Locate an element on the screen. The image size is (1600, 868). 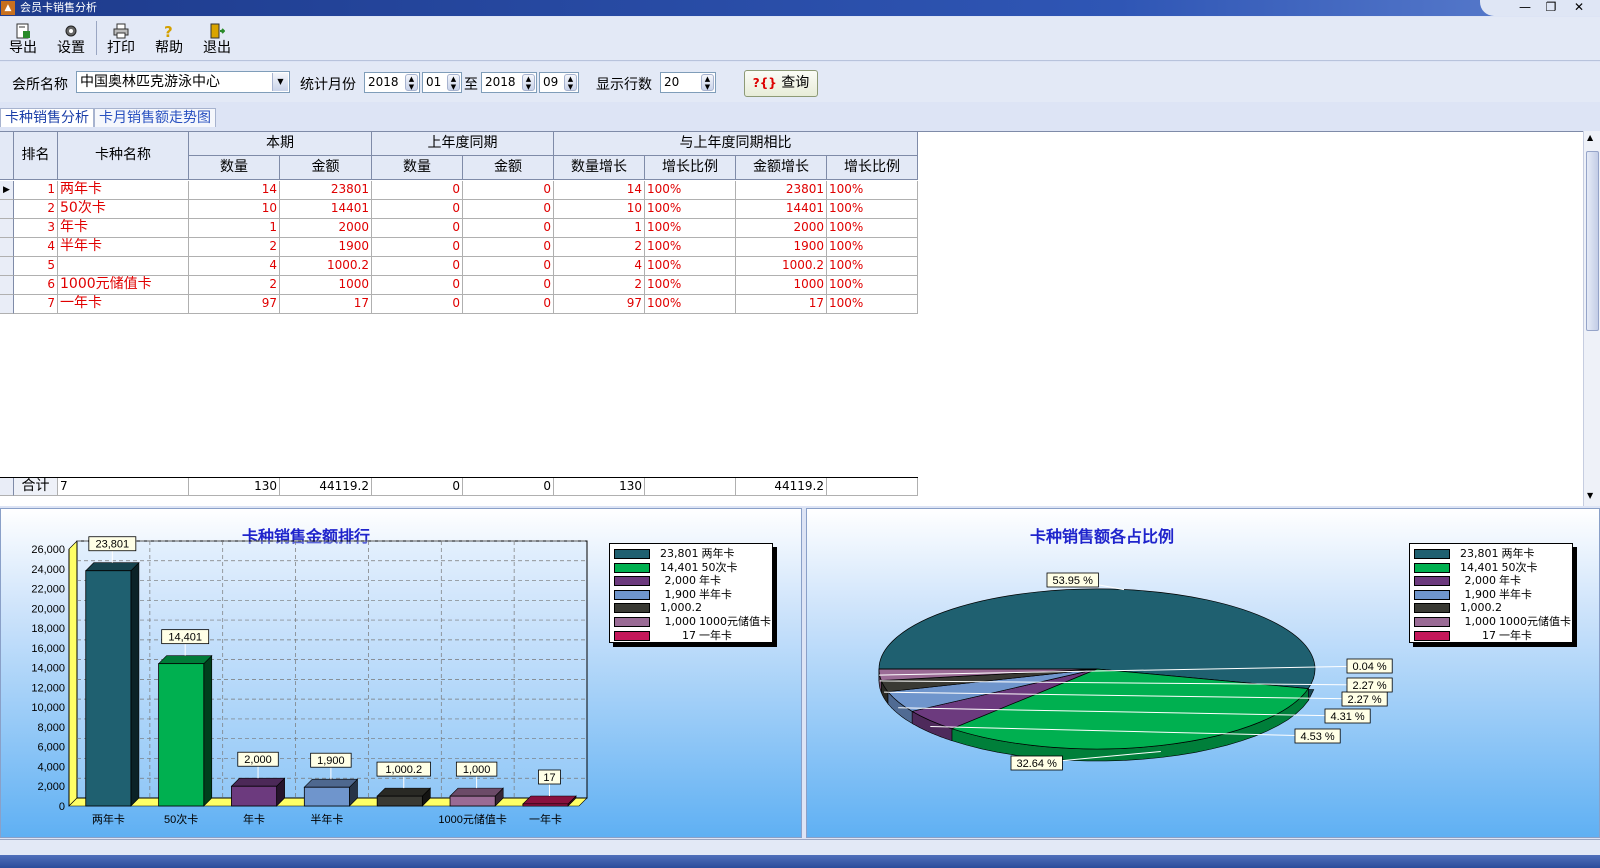
cell-rank: 1 is located at coordinates (36, 190).